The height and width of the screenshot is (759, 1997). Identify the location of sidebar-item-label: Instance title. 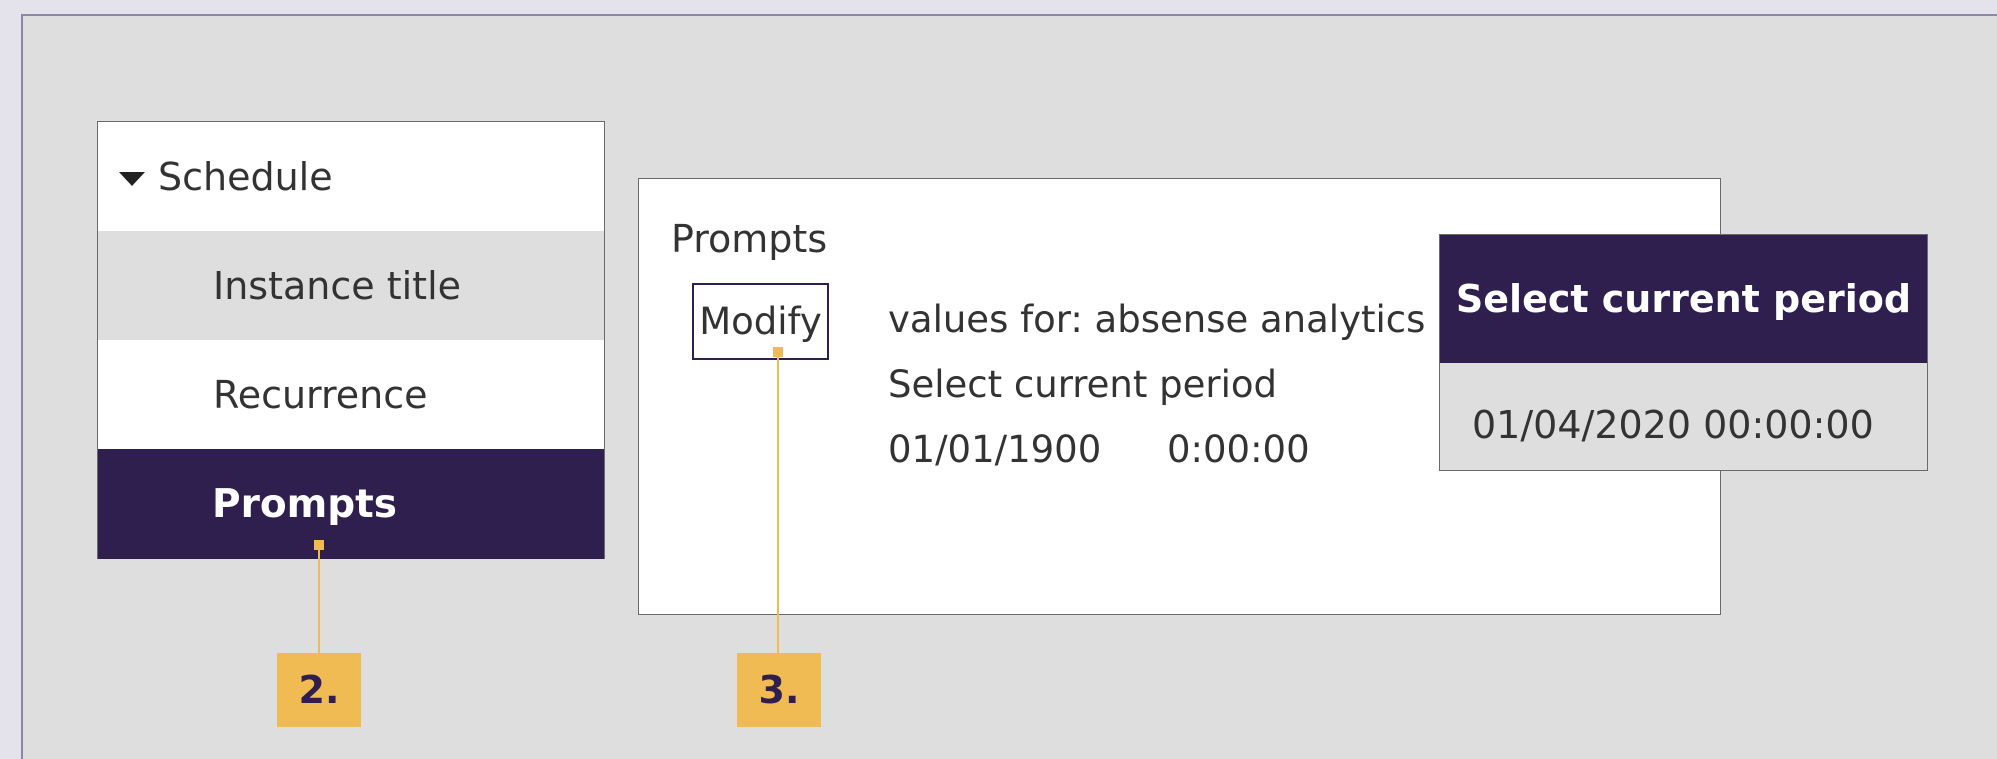
(337, 285).